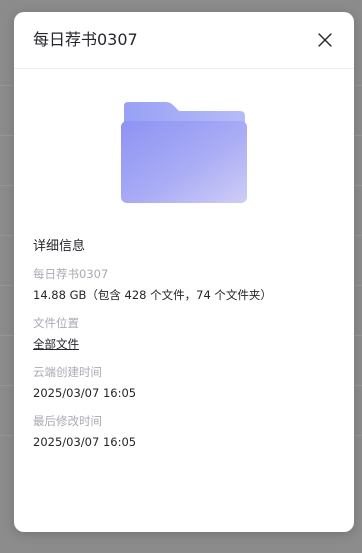  I want to click on close-button, so click(325, 40).